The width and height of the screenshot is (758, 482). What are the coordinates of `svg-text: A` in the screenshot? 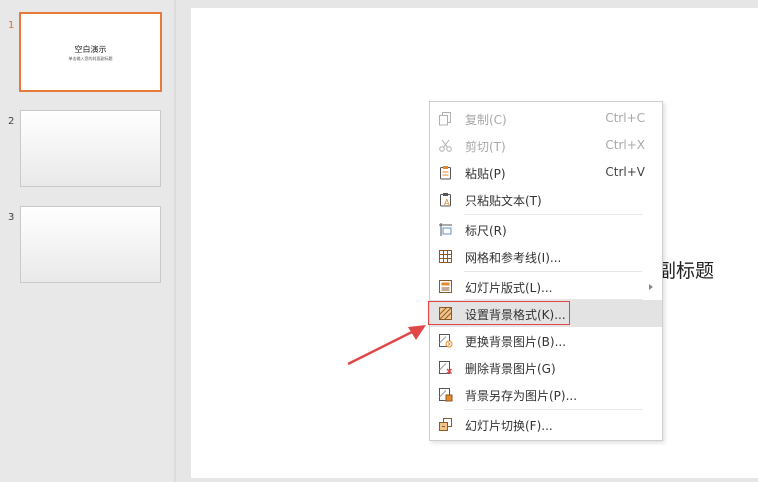 It's located at (447, 202).